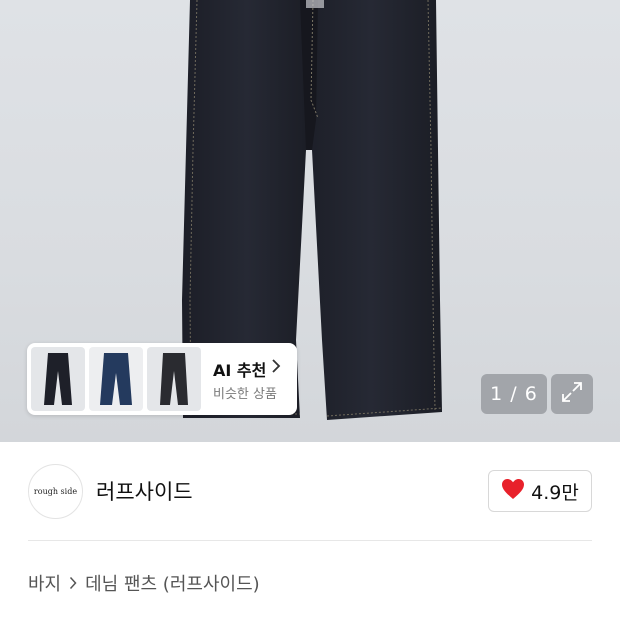  Describe the element at coordinates (144, 491) in the screenshot. I see `brand-name: 러프사이드` at that location.